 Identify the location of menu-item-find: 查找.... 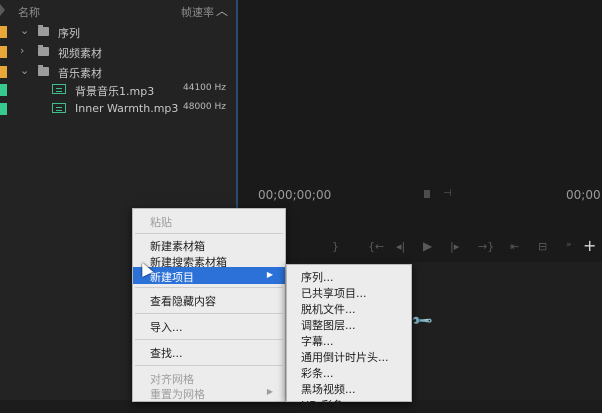
(209, 352).